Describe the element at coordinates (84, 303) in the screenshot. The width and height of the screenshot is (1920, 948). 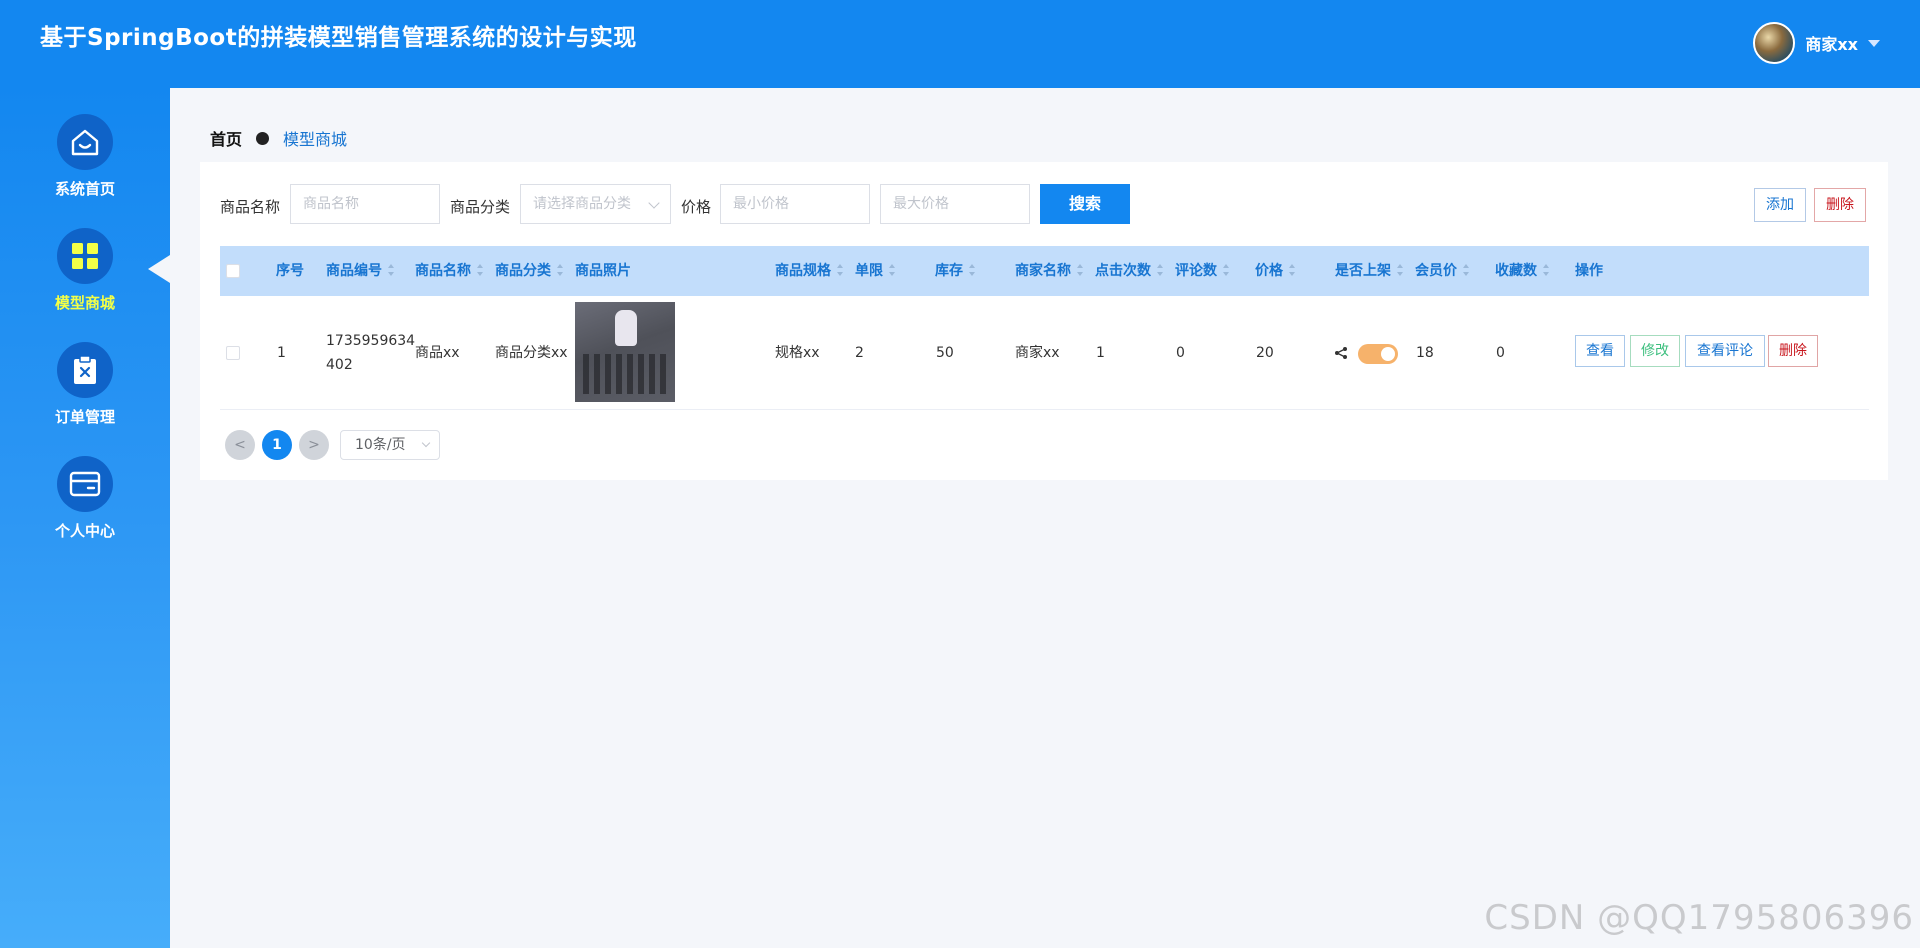
I see `sidebar-item-label: 模型商城` at that location.